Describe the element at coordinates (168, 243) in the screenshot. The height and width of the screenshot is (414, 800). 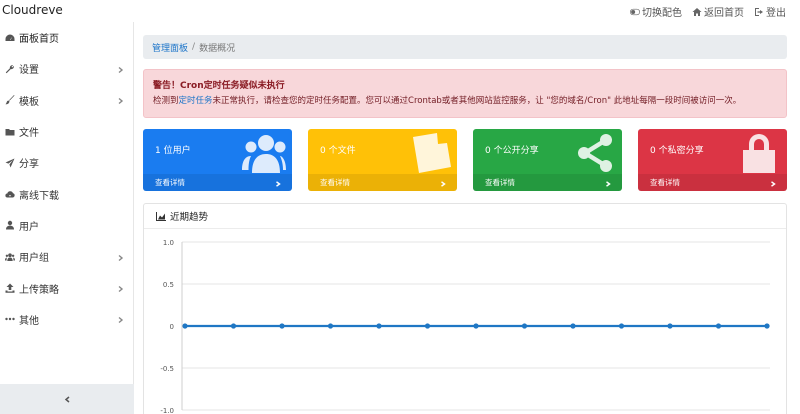
I see `y-tick-label: 1.0` at that location.